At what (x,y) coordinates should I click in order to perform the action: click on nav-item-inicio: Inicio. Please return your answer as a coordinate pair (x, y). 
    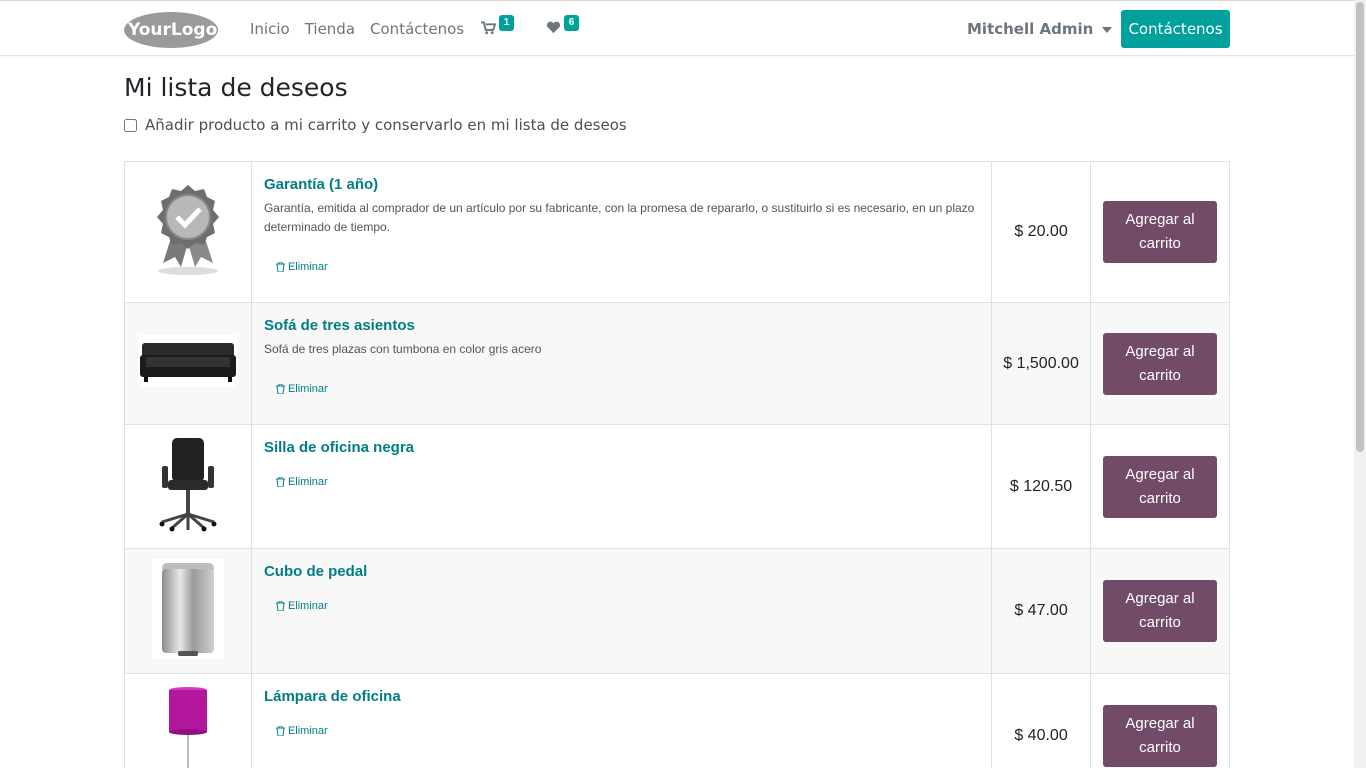
    Looking at the image, I should click on (270, 29).